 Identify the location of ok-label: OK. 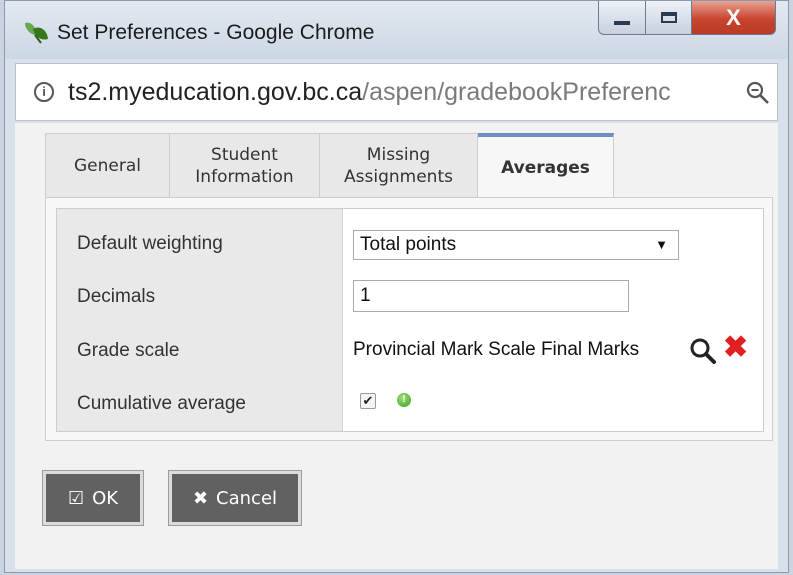
(105, 498).